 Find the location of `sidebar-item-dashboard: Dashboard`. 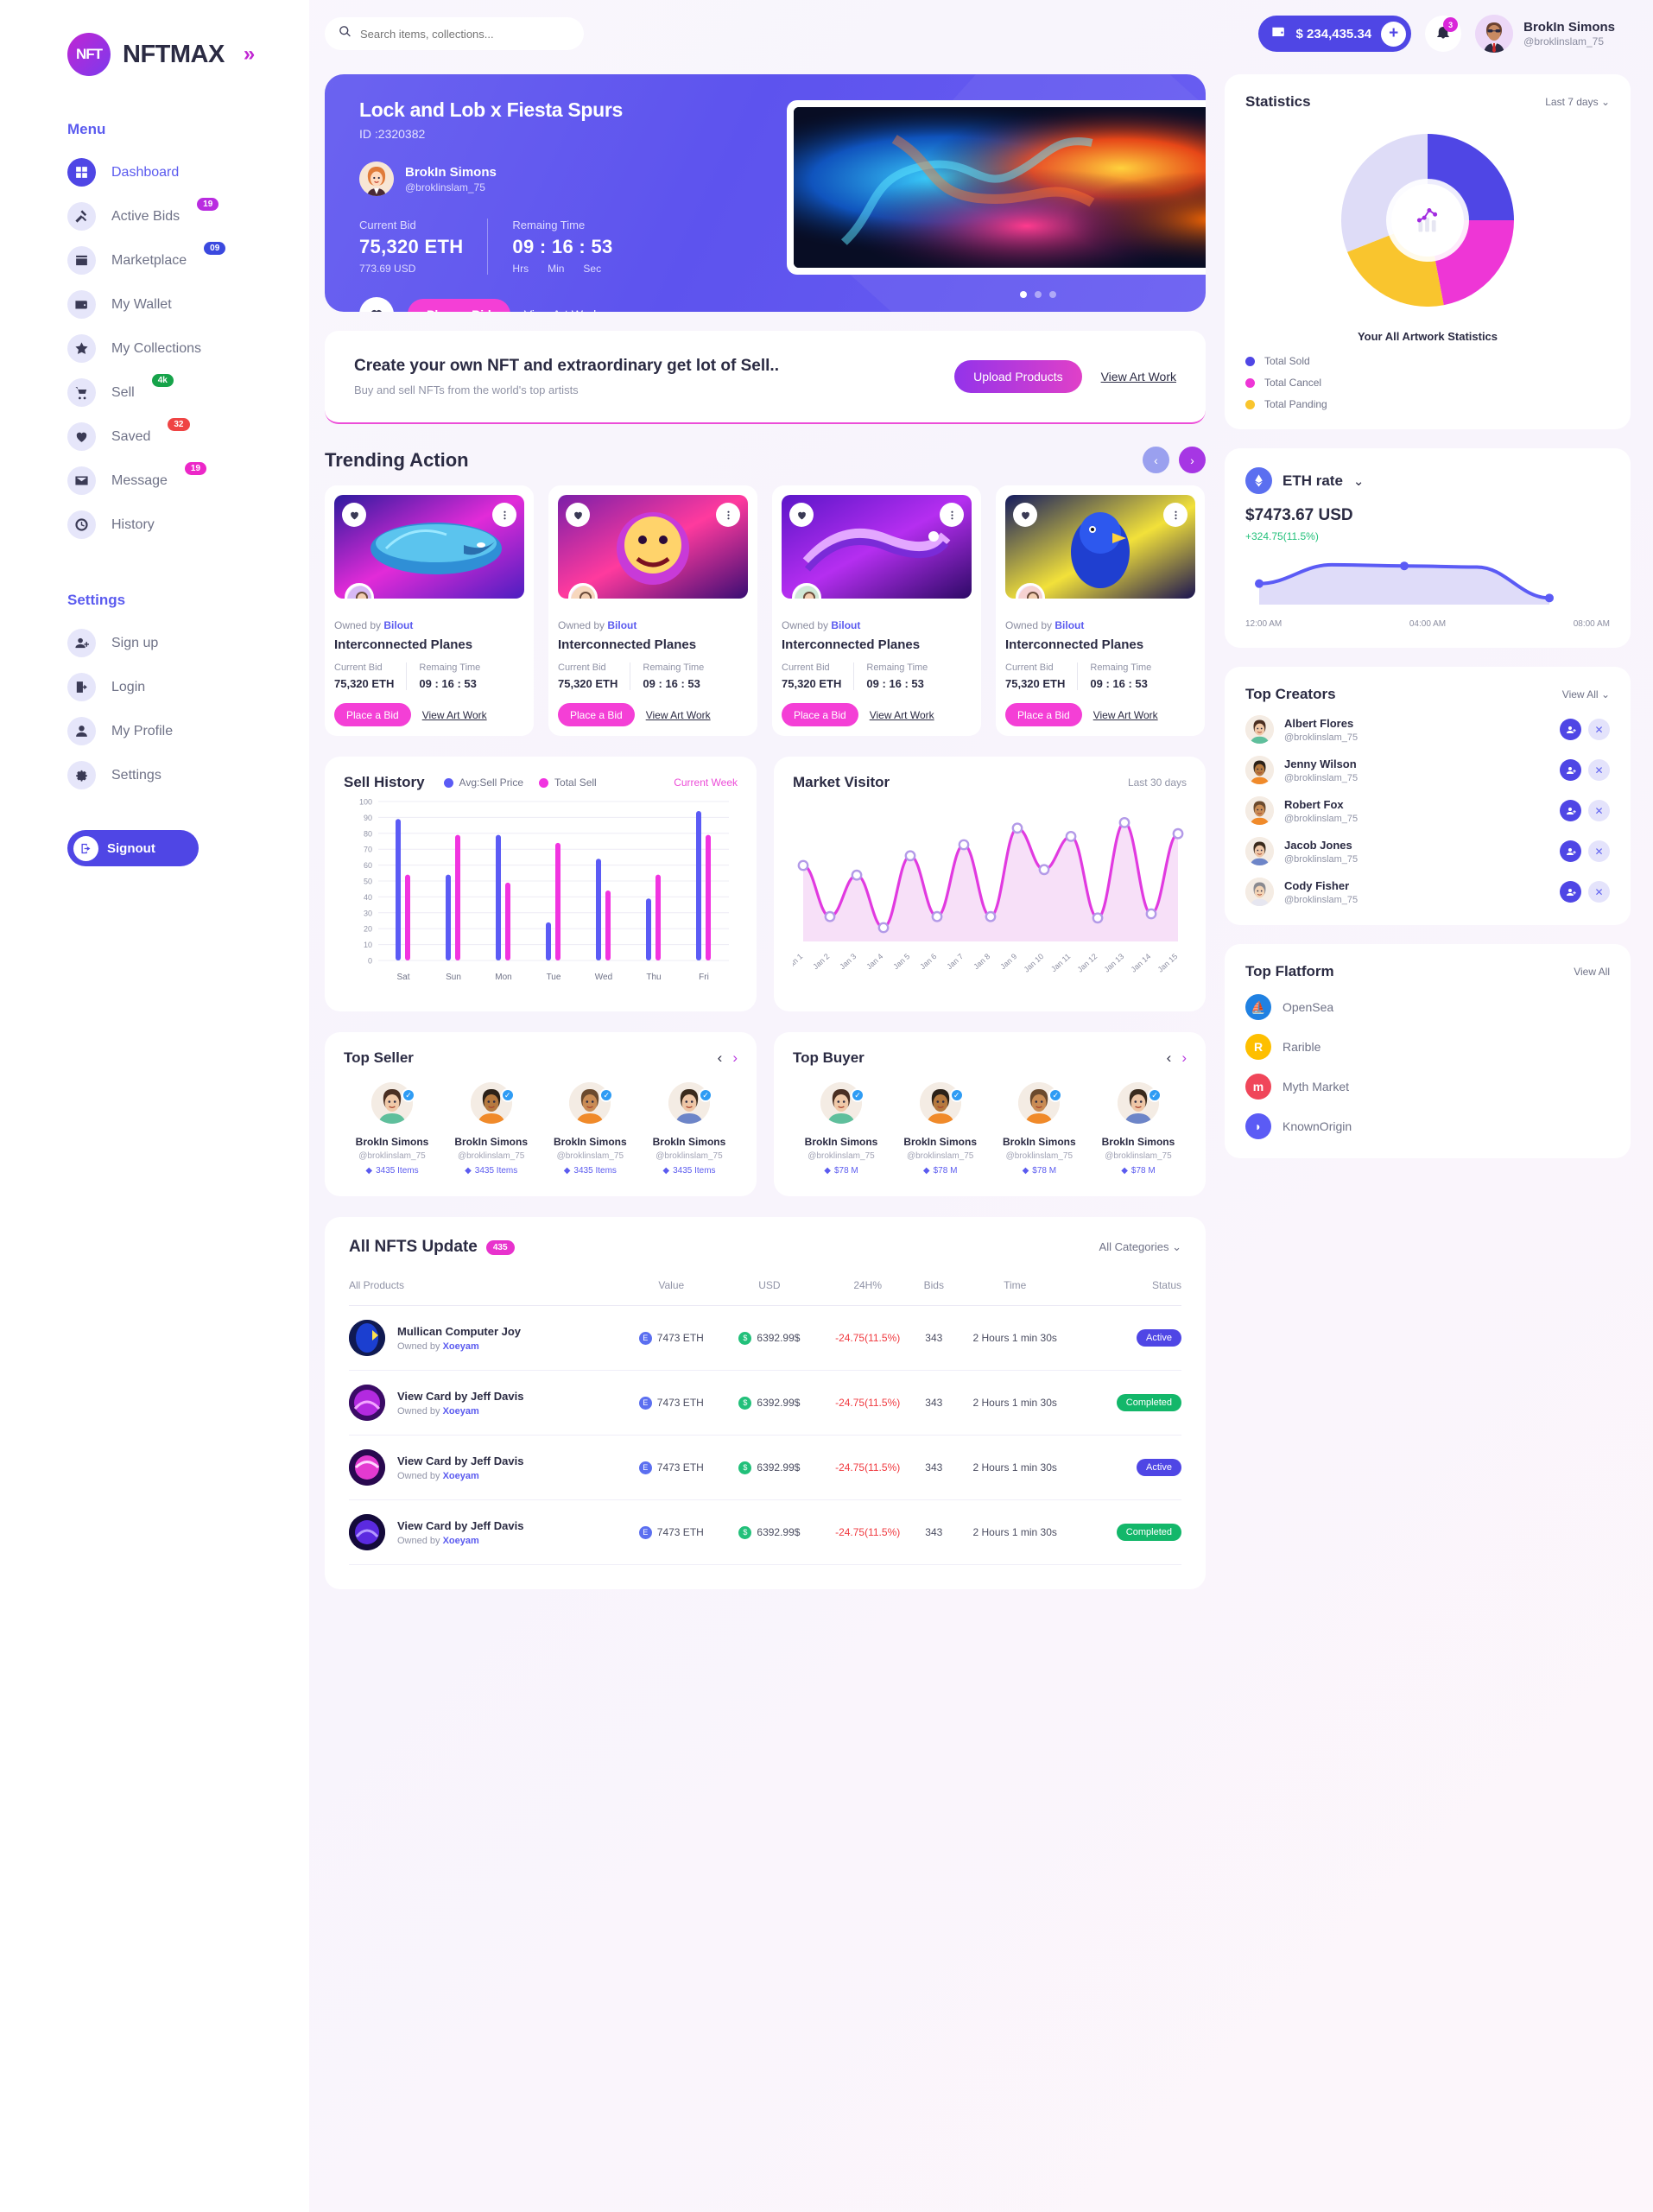

sidebar-item-dashboard: Dashboard is located at coordinates (154, 172).